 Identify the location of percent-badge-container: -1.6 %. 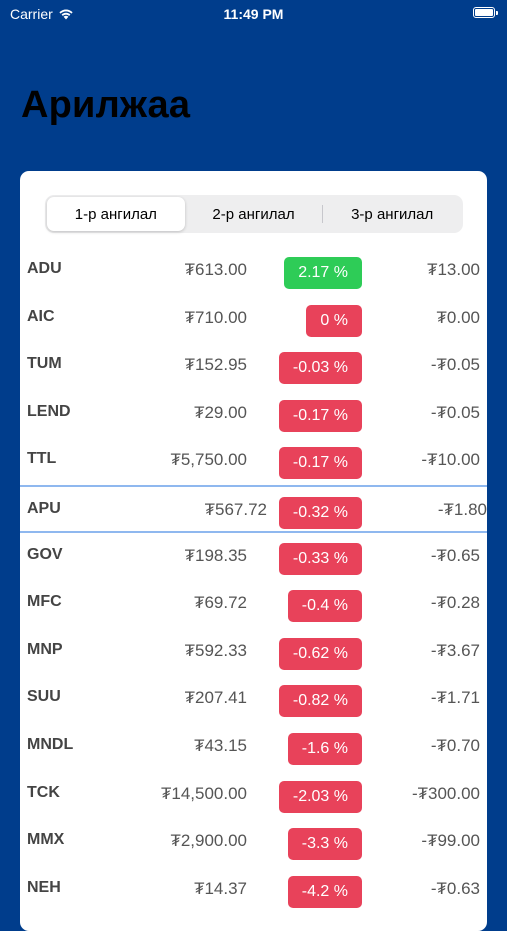
(318, 748).